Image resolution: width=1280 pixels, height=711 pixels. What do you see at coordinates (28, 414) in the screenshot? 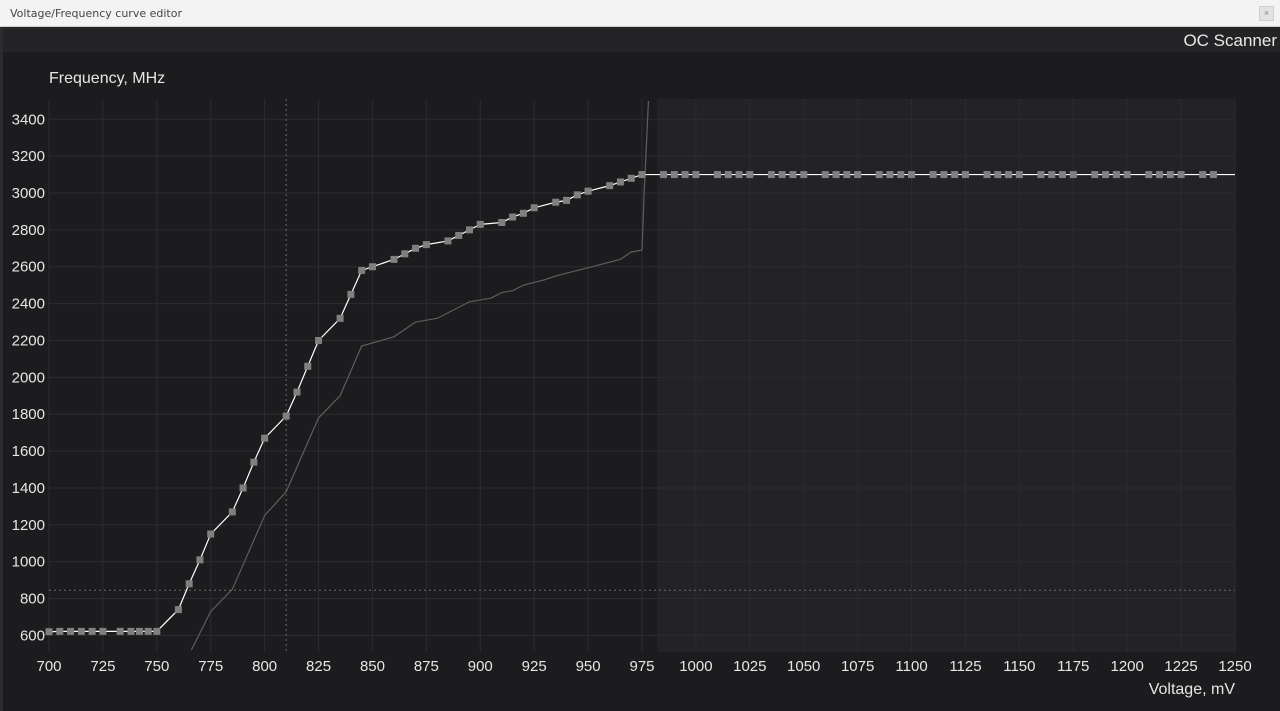
I see `y-tick-label: 1800` at bounding box center [28, 414].